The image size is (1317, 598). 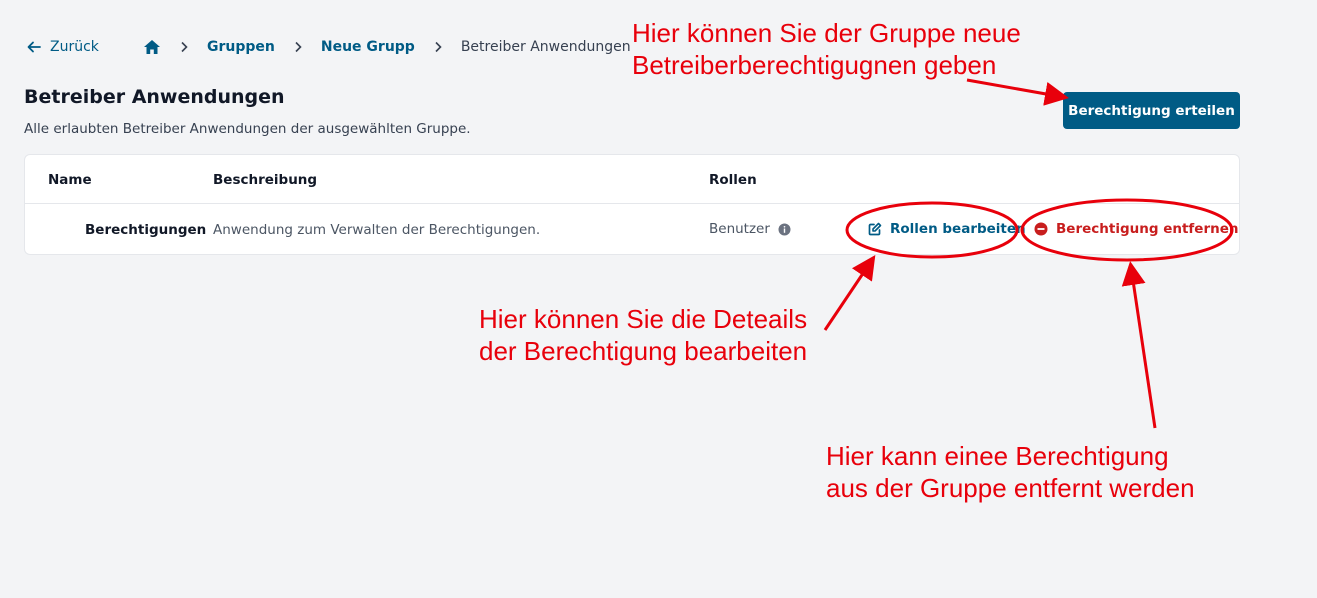 I want to click on annotation-edit-line-2: der Berechtigung bearbeiten, so click(x=643, y=351).